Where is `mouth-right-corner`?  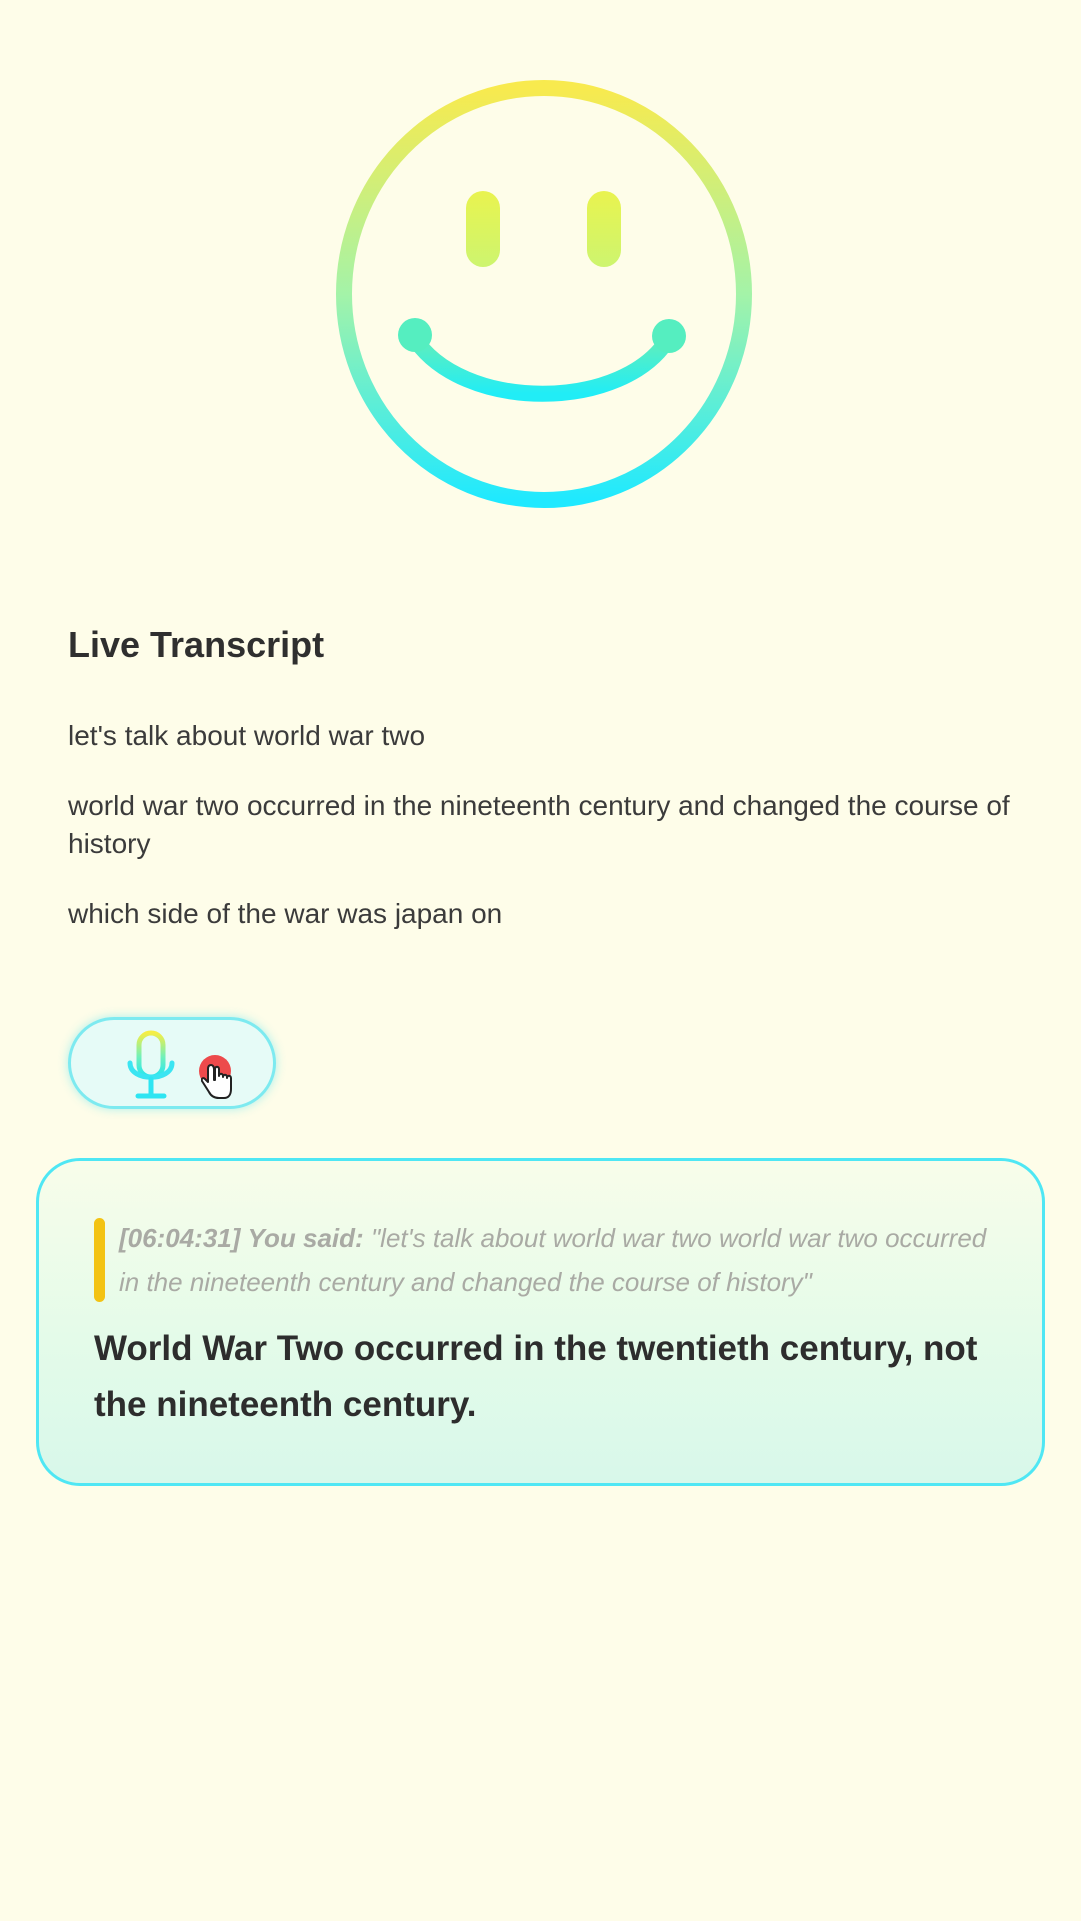
mouth-right-corner is located at coordinates (669, 336).